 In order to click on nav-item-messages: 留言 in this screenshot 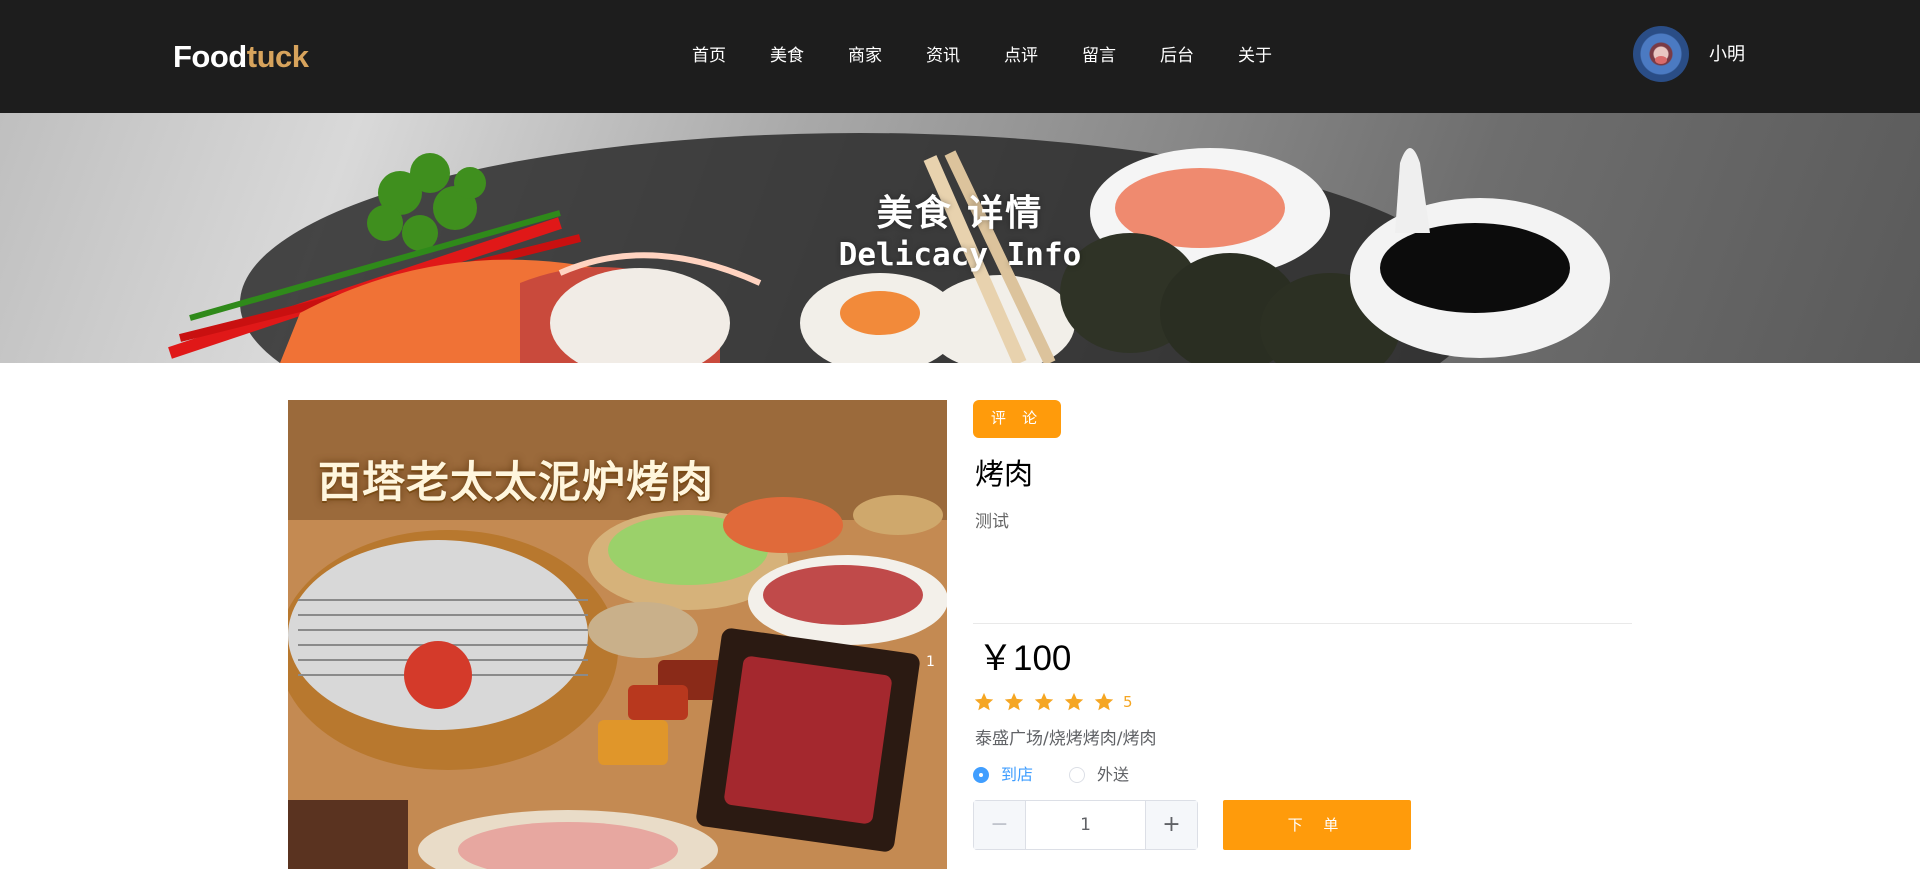, I will do `click(1099, 56)`.